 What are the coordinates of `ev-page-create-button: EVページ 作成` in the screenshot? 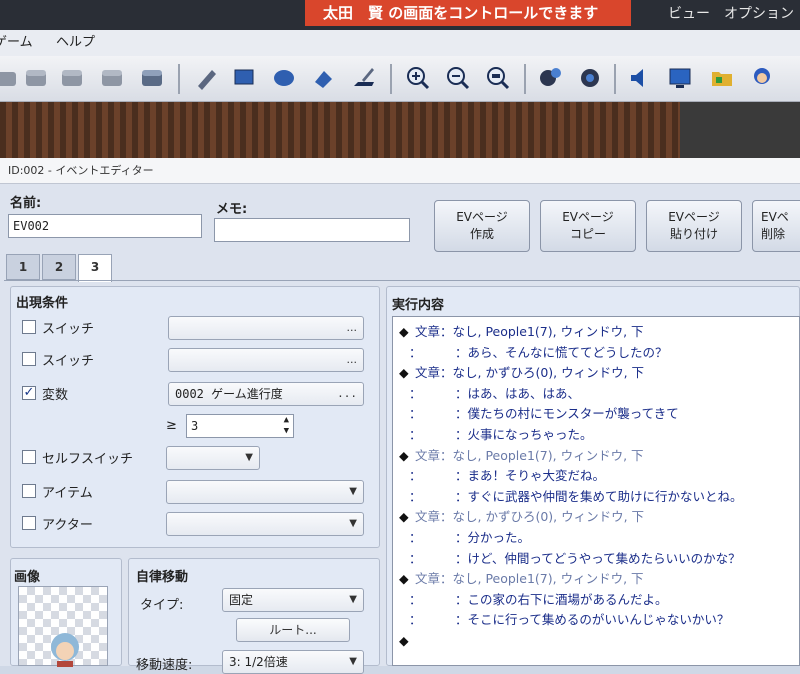 It's located at (482, 226).